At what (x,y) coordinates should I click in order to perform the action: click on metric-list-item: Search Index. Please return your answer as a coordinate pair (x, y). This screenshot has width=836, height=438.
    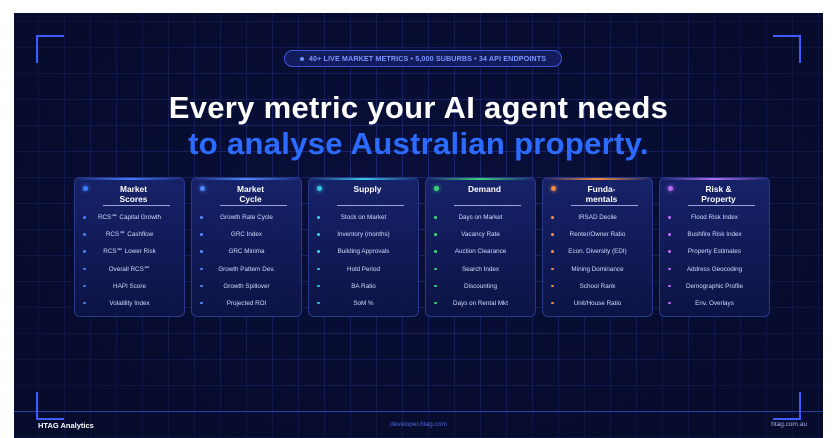
    Looking at the image, I should click on (480, 269).